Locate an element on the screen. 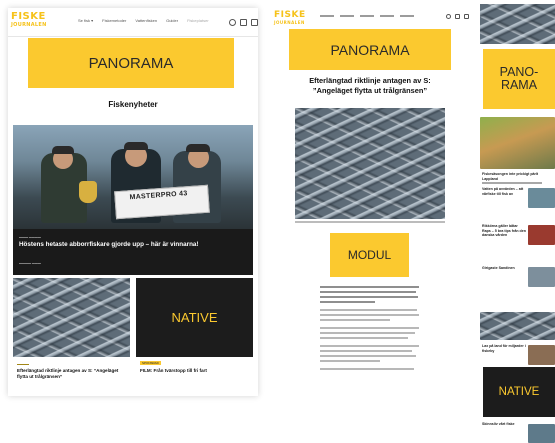  nav-item-vattenfisken: Vattenfisken is located at coordinates (146, 20).